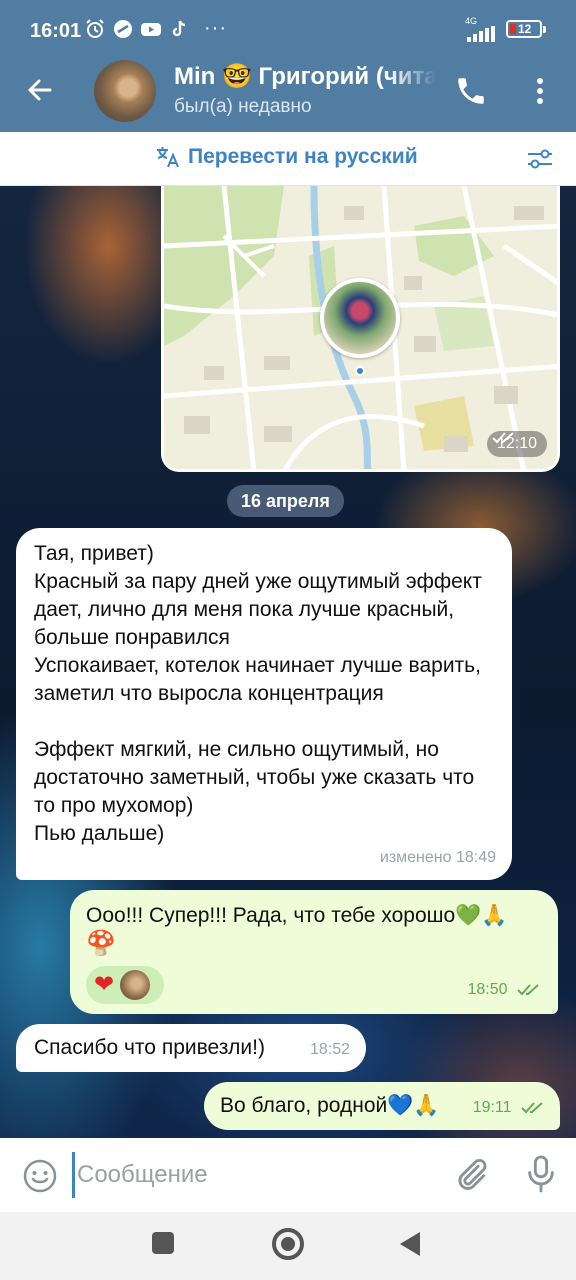  I want to click on composer-bar, so click(288, 1175).